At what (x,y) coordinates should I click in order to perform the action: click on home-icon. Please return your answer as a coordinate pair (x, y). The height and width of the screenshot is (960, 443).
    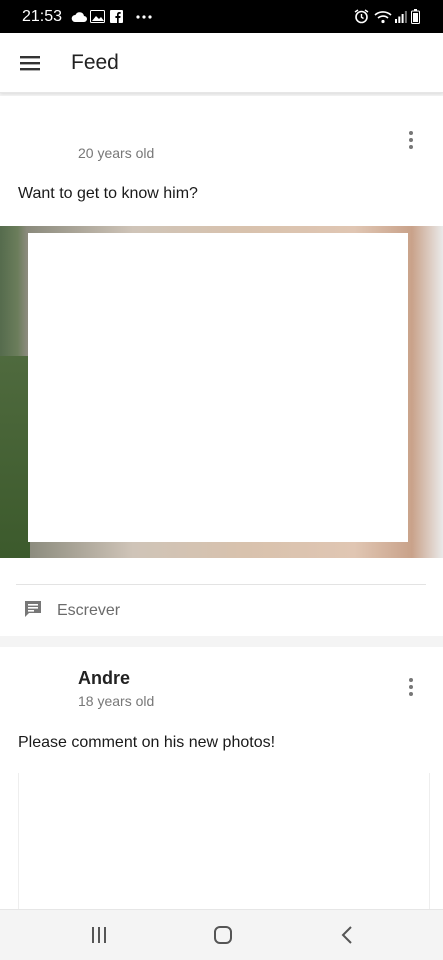
    Looking at the image, I should click on (223, 935).